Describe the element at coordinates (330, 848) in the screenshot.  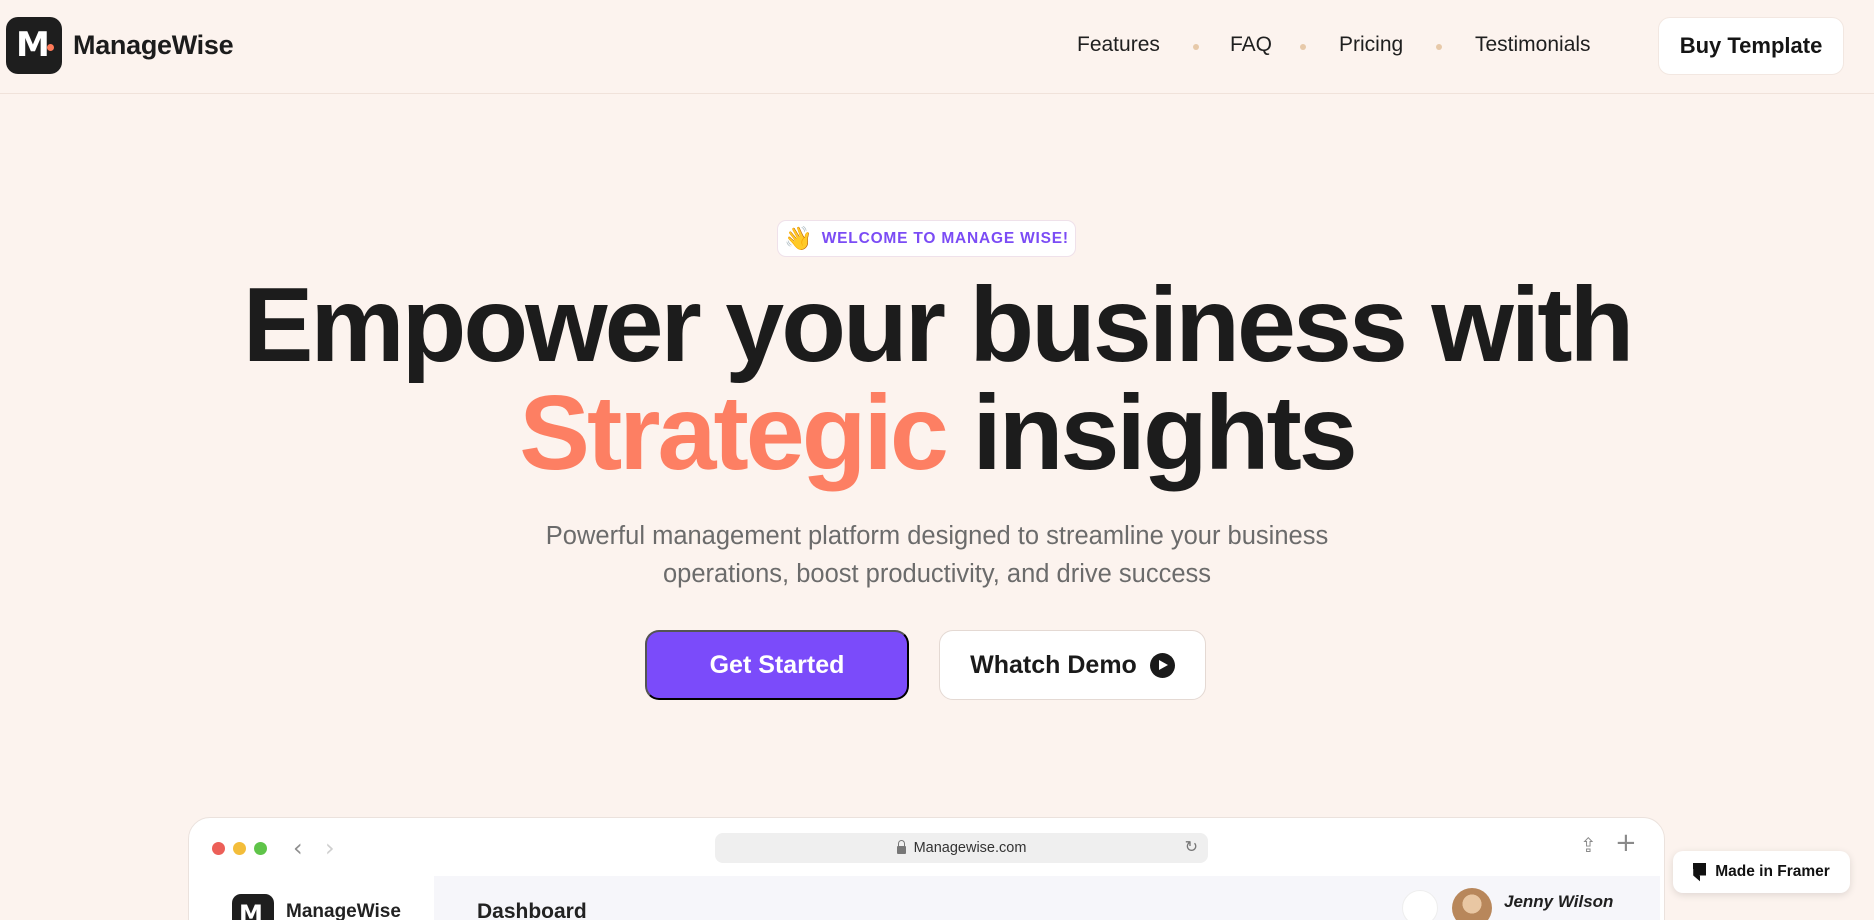
I see `forward-arrow-icon: ›` at that location.